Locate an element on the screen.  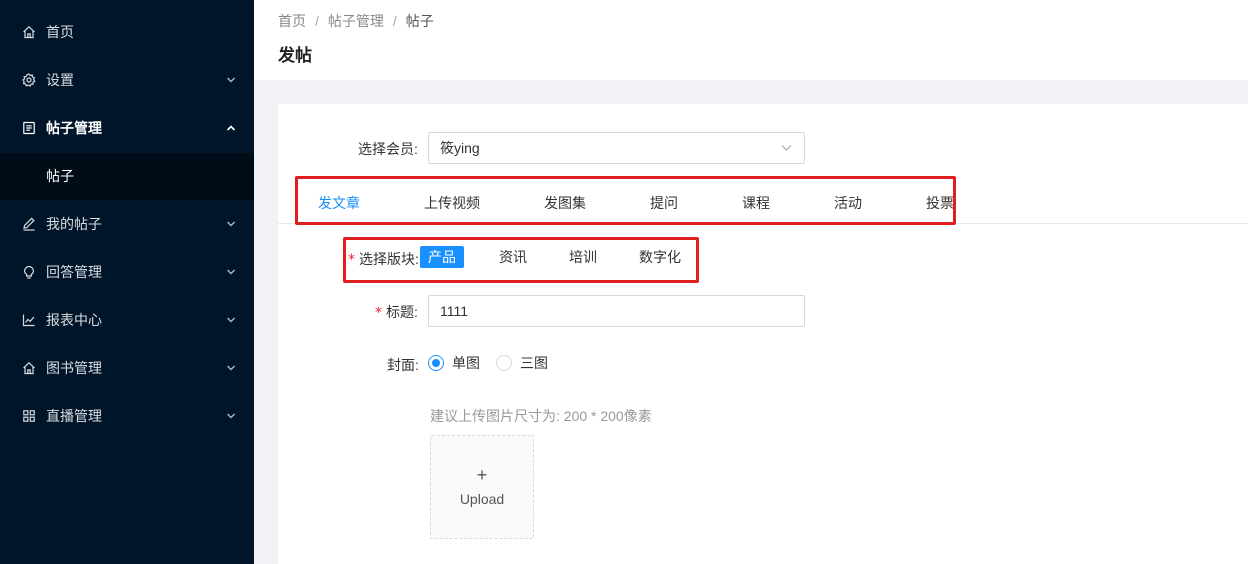
upload-label: Upload is located at coordinates (482, 499).